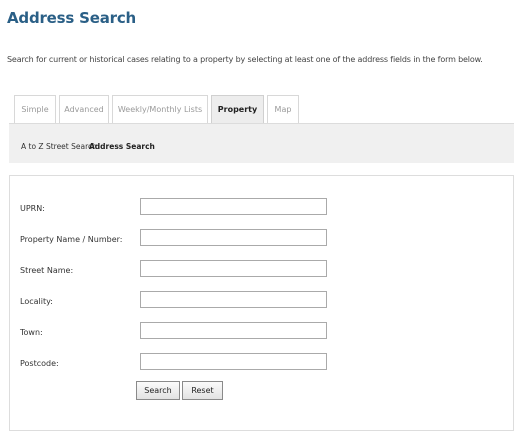  What do you see at coordinates (233, 237) in the screenshot?
I see `property-name-number-input` at bounding box center [233, 237].